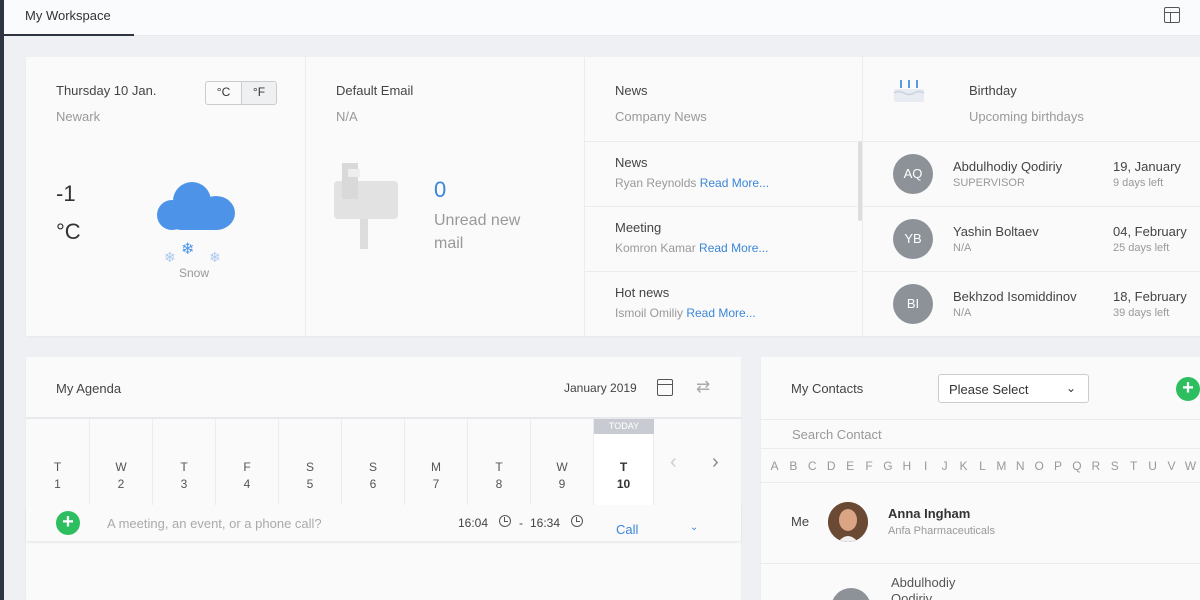 This screenshot has width=1200, height=600. I want to click on alphabet-letter: L, so click(982, 465).